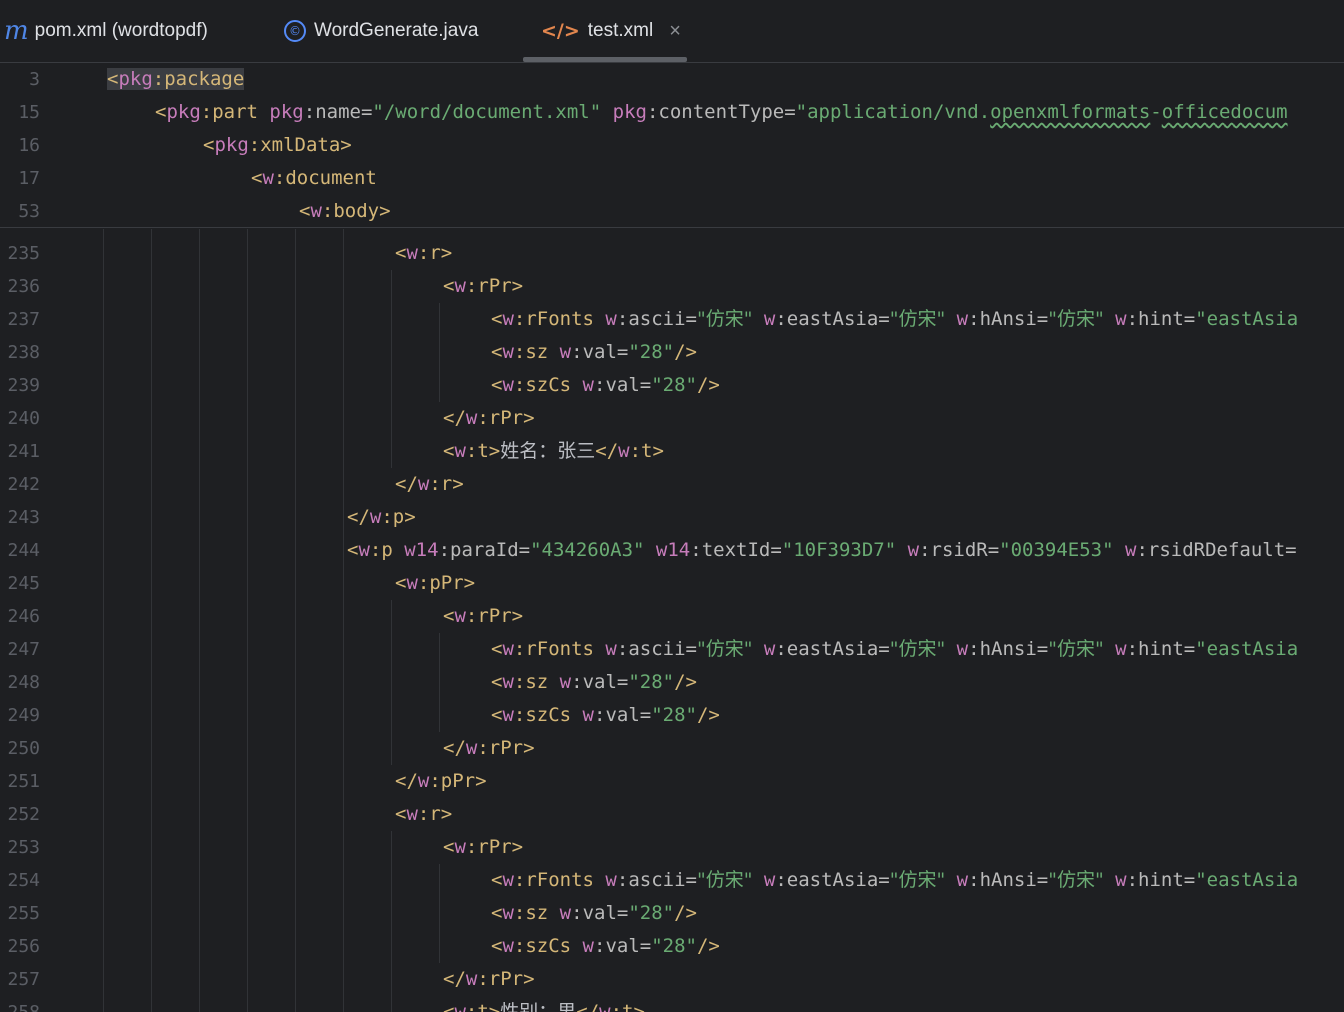 Image resolution: width=1344 pixels, height=1012 pixels. What do you see at coordinates (675, 31) in the screenshot?
I see `close-icon: ×` at bounding box center [675, 31].